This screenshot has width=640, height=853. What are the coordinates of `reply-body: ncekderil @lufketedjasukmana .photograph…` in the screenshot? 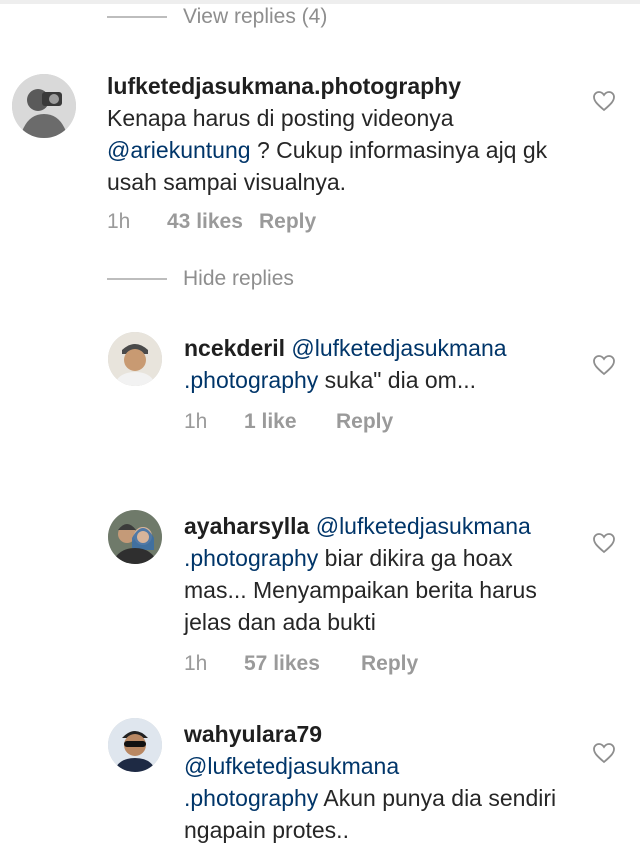 It's located at (379, 385).